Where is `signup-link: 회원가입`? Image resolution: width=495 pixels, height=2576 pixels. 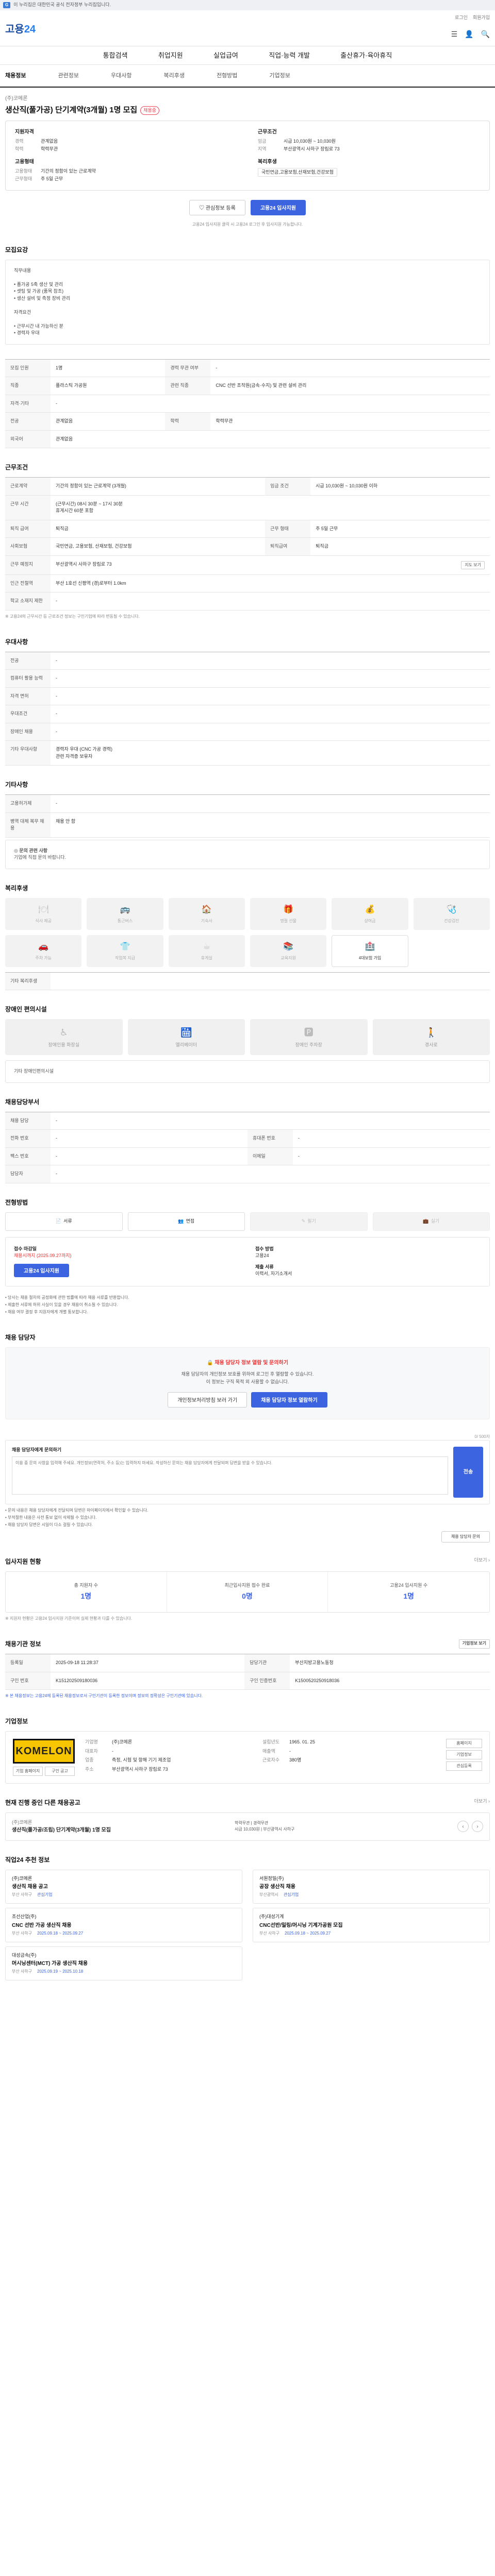 signup-link: 회원가입 is located at coordinates (481, 18).